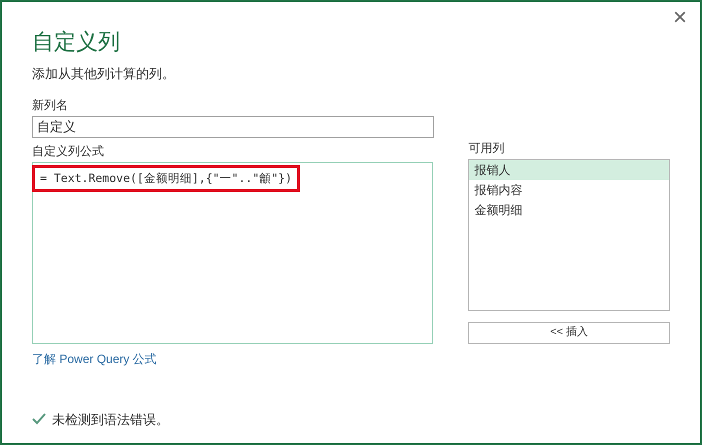  Describe the element at coordinates (680, 18) in the screenshot. I see `close-button: ×` at that location.